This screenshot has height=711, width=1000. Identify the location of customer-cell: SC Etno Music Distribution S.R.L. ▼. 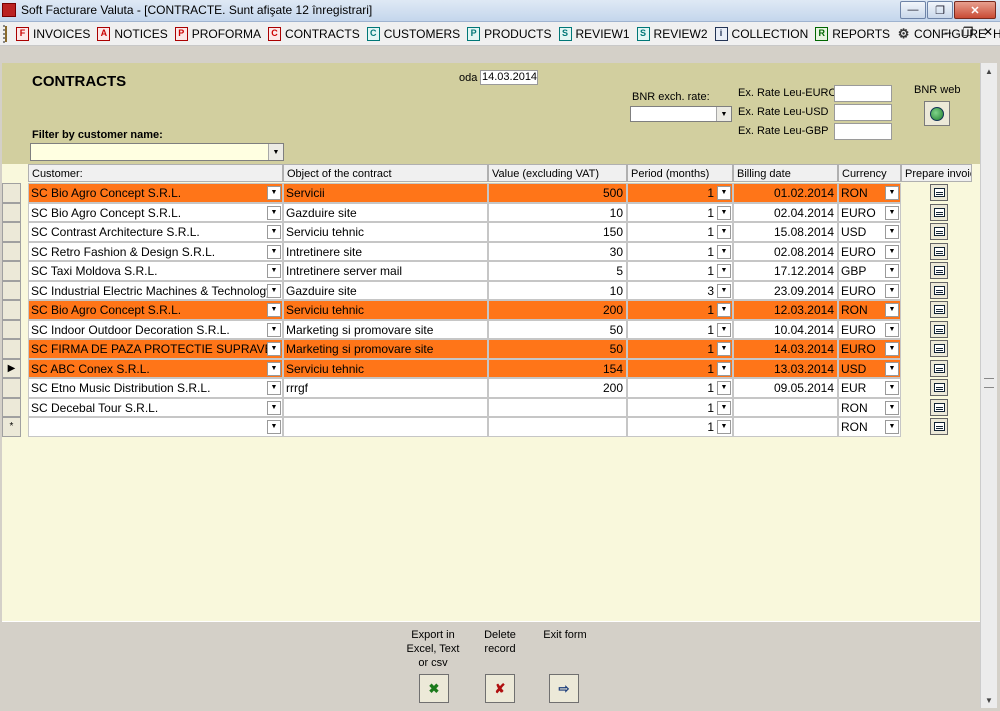
(155, 388).